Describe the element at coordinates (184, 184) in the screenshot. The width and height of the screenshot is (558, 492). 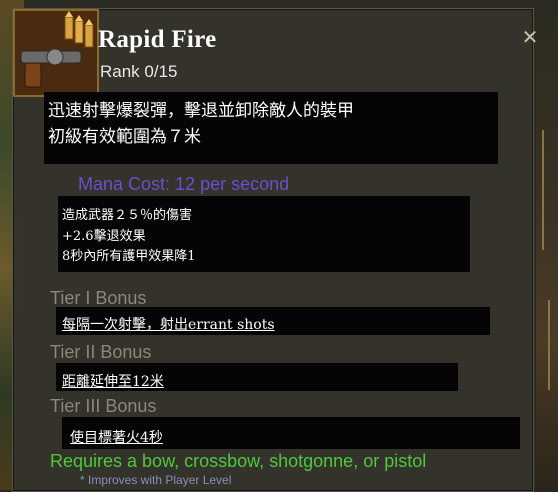
I see `mana-cost: Mana Cost: 12 per second` at that location.